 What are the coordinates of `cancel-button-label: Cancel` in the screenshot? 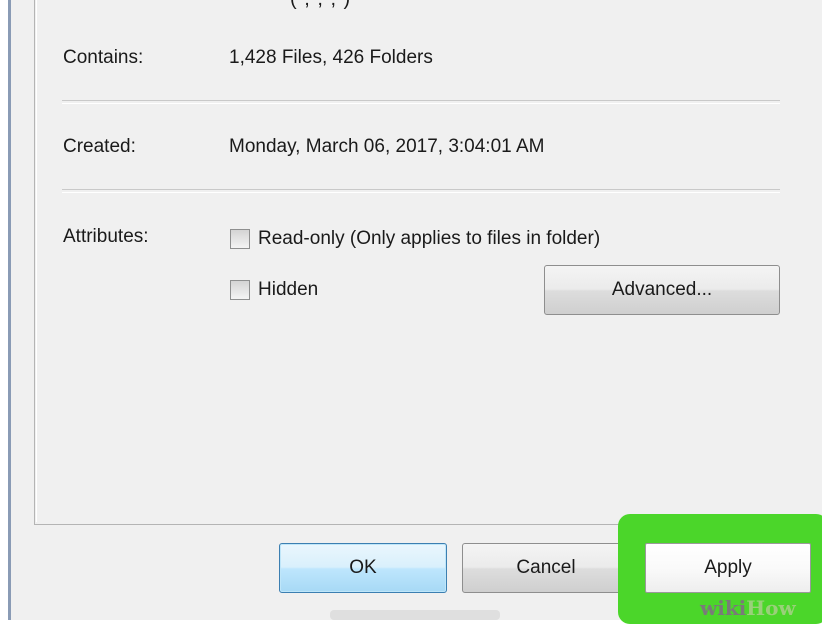 It's located at (546, 567).